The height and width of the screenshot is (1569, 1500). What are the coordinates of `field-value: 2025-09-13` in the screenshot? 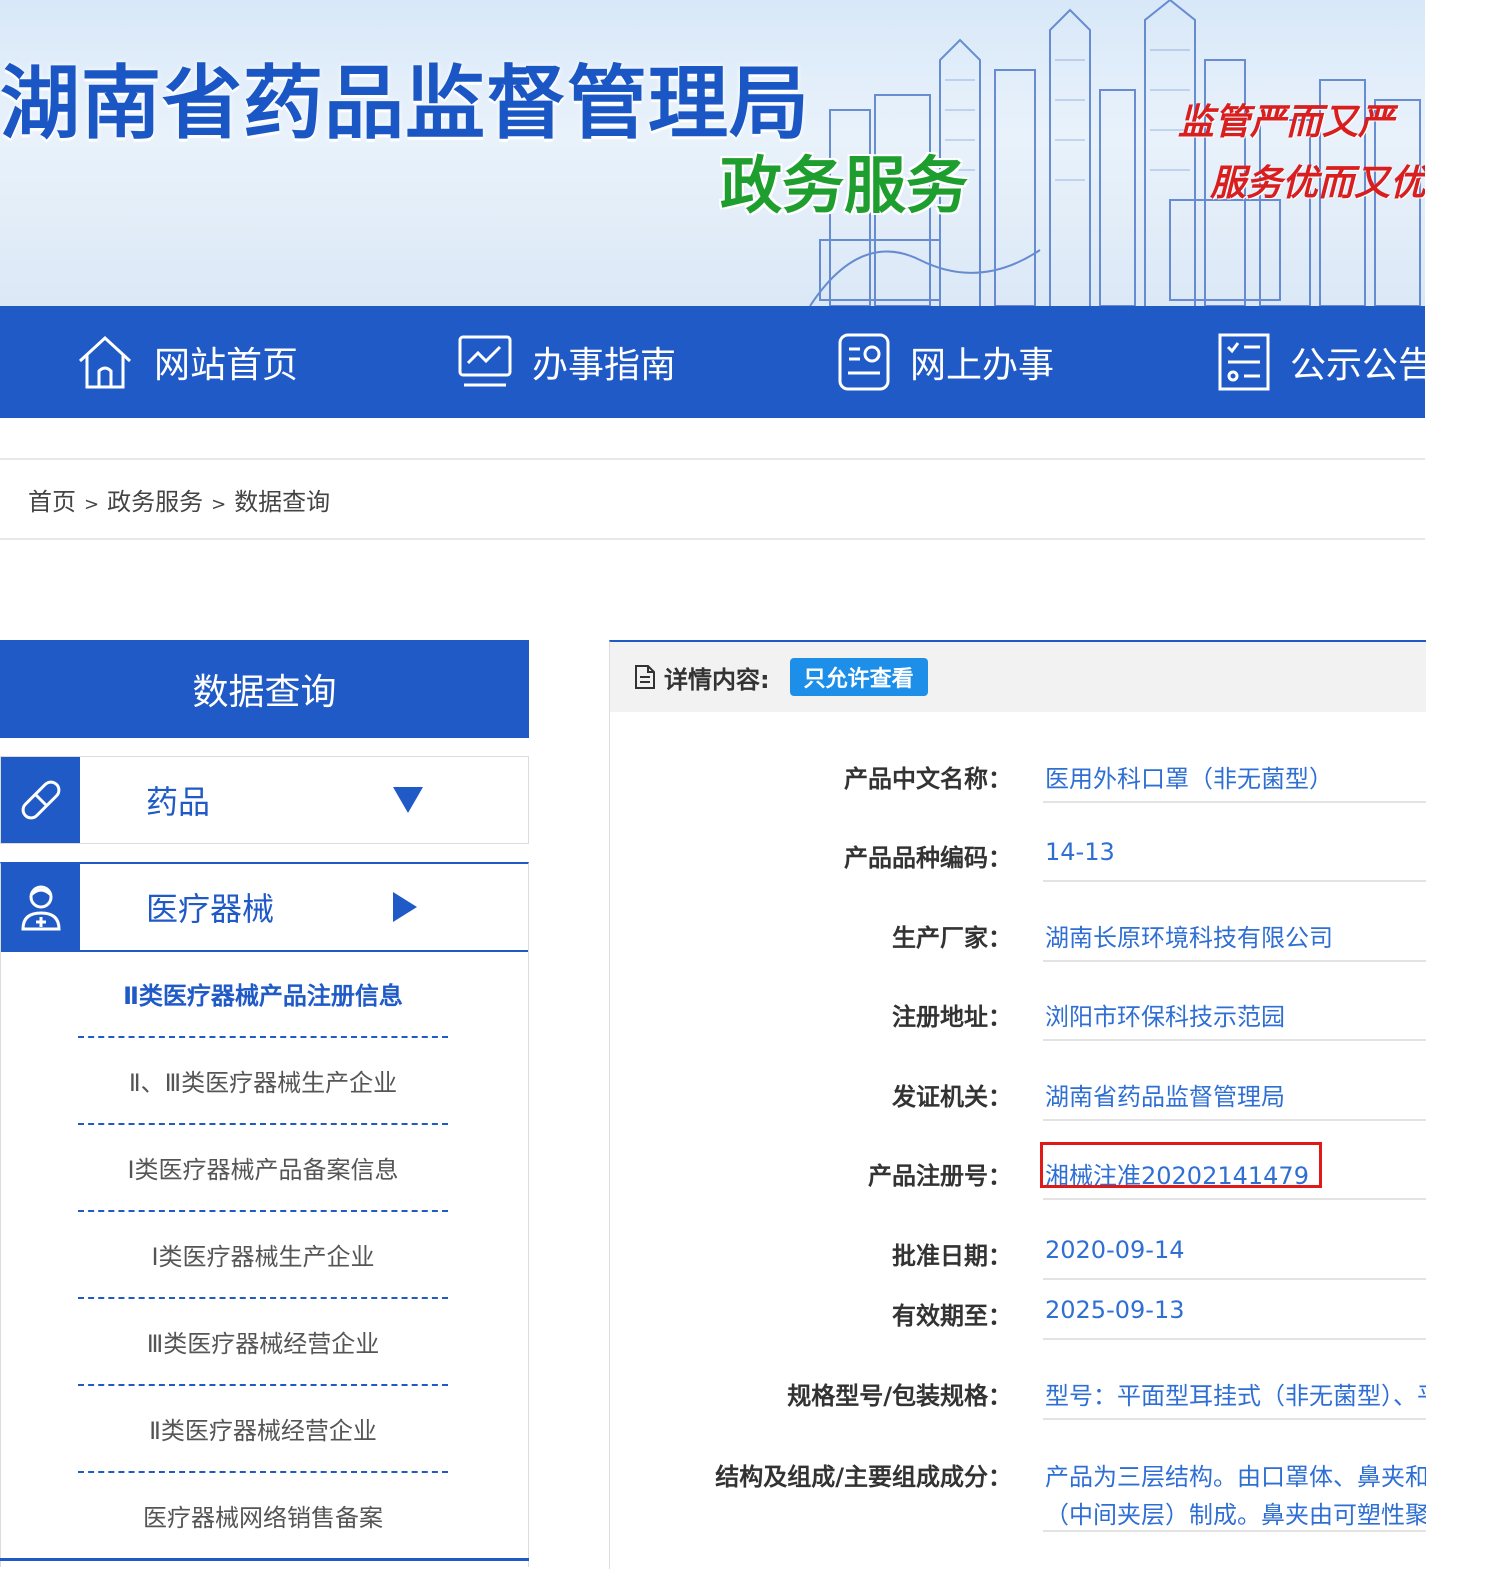 It's located at (1115, 1310).